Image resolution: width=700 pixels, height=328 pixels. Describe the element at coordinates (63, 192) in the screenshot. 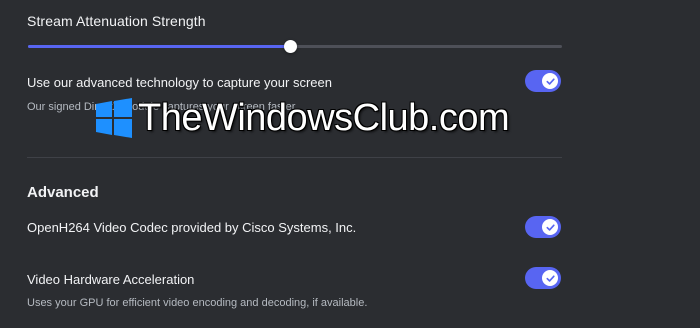

I see `advanced-heading: Advanced` at that location.